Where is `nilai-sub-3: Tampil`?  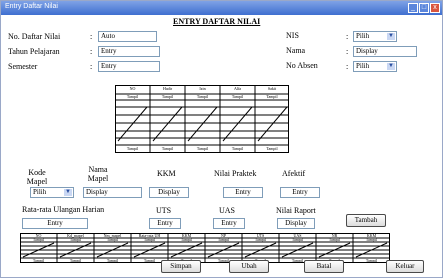 nilai-sub-3: Tampil is located at coordinates (149, 239).